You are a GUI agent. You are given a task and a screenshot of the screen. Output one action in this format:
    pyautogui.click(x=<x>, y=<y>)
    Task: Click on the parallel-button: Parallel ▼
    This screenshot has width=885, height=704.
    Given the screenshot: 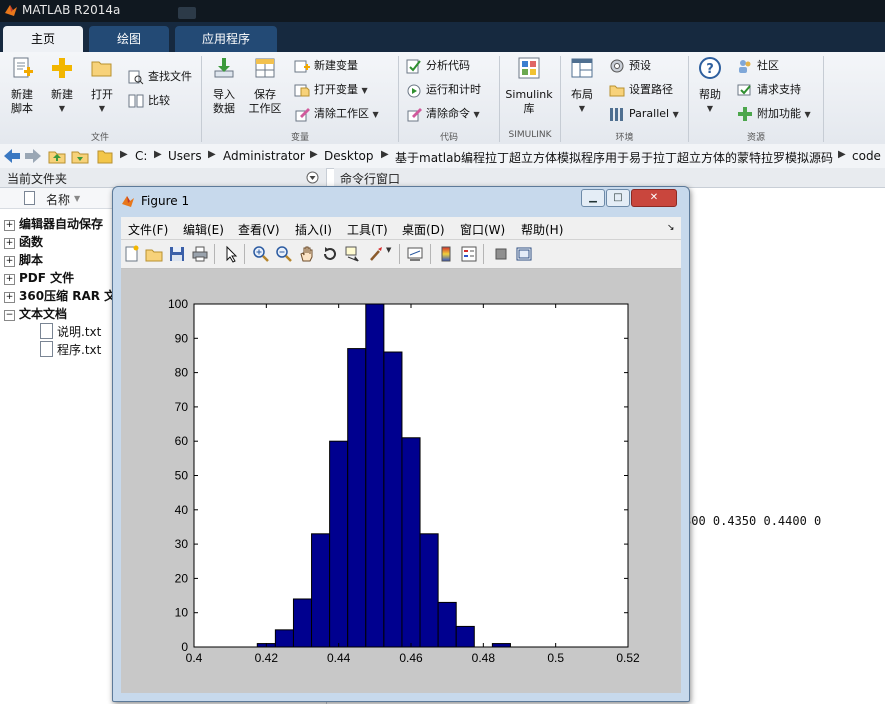 What is the action you would take?
    pyautogui.click(x=644, y=114)
    